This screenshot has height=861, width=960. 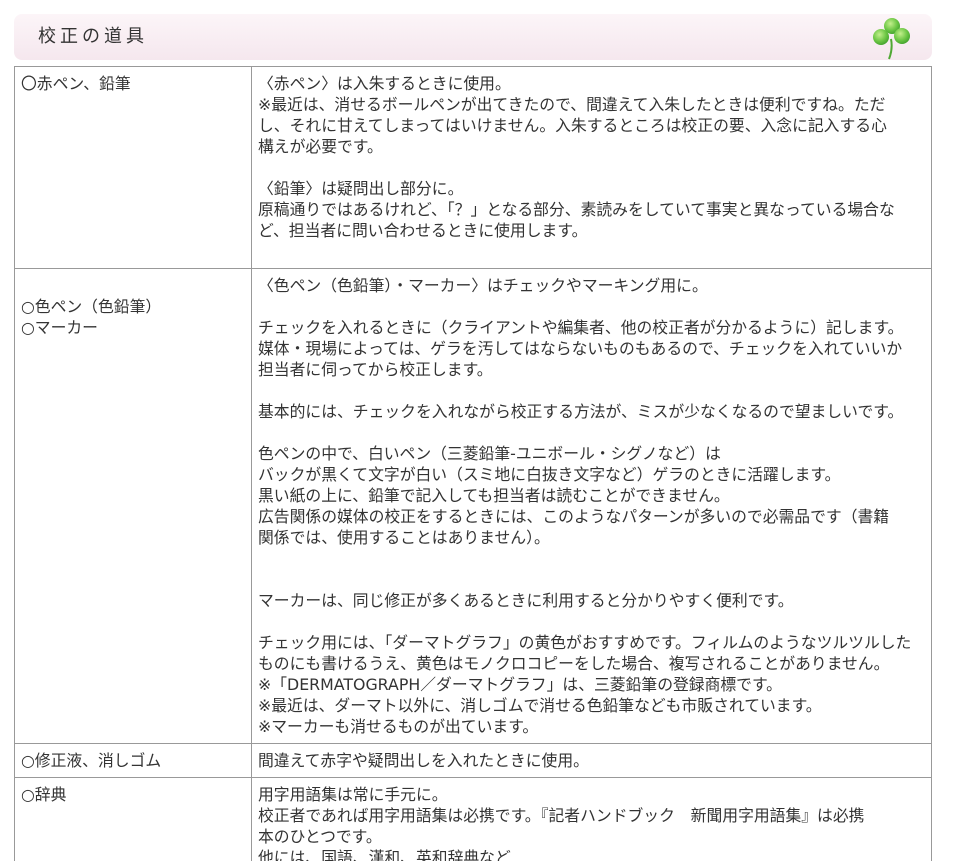 I want to click on tool-name: 〇赤ペン、鉛筆, so click(x=76, y=83).